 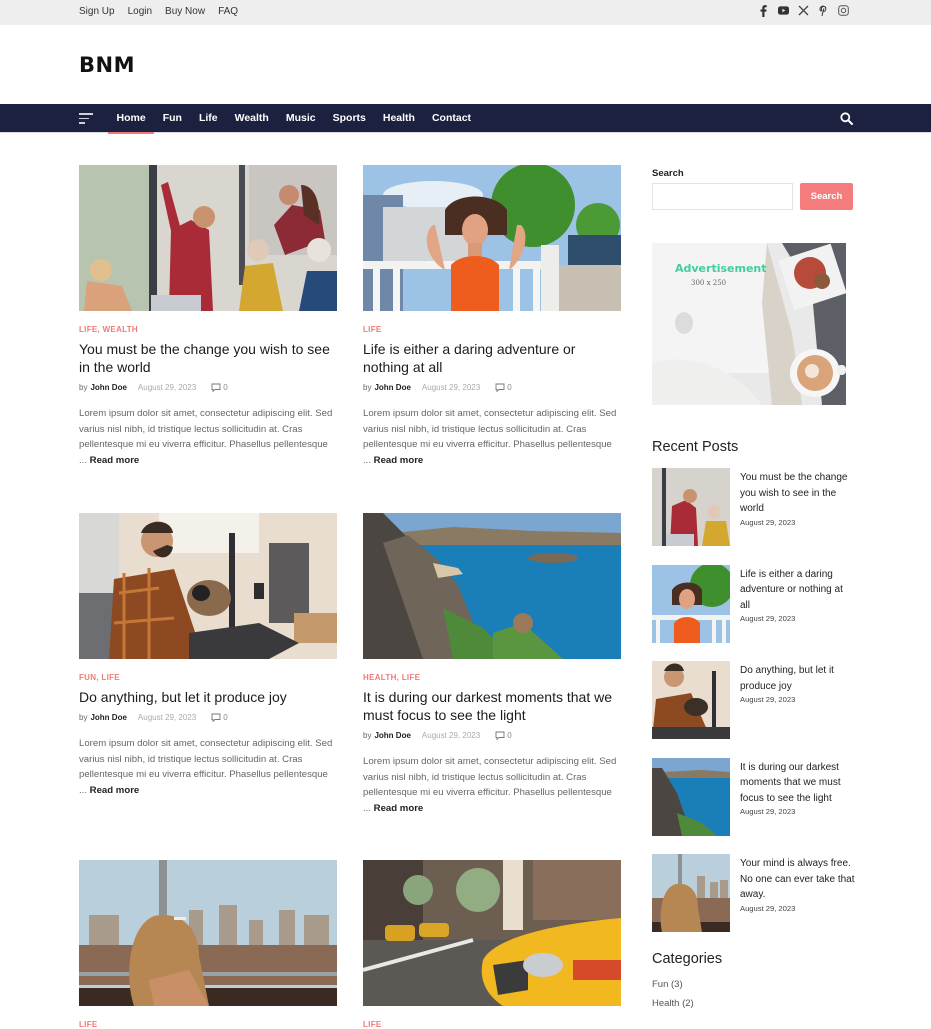 I want to click on nav-item-home: Home, so click(x=131, y=119).